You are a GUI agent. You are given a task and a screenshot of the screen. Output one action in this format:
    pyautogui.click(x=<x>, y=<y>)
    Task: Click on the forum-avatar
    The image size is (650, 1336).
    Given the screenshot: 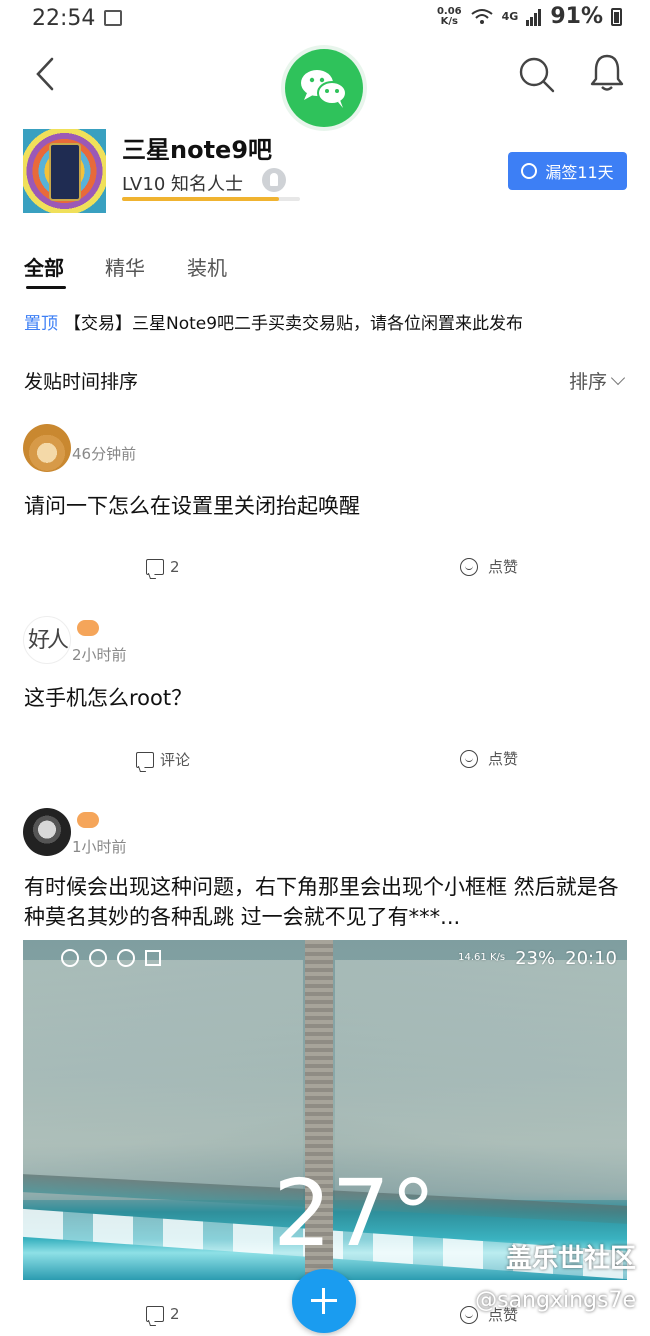 What is the action you would take?
    pyautogui.click(x=64, y=171)
    